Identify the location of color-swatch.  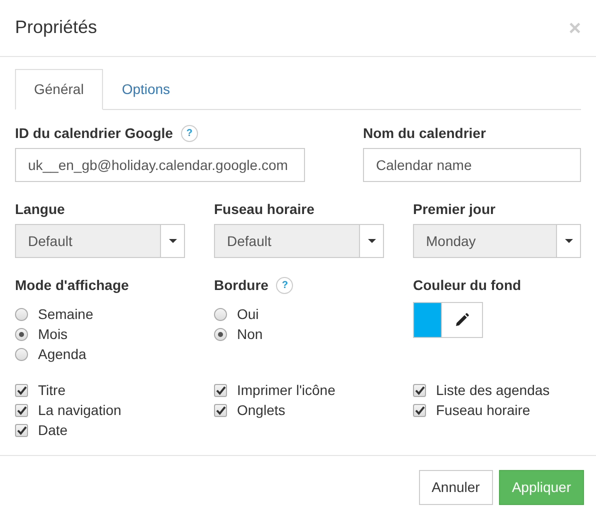
(427, 320).